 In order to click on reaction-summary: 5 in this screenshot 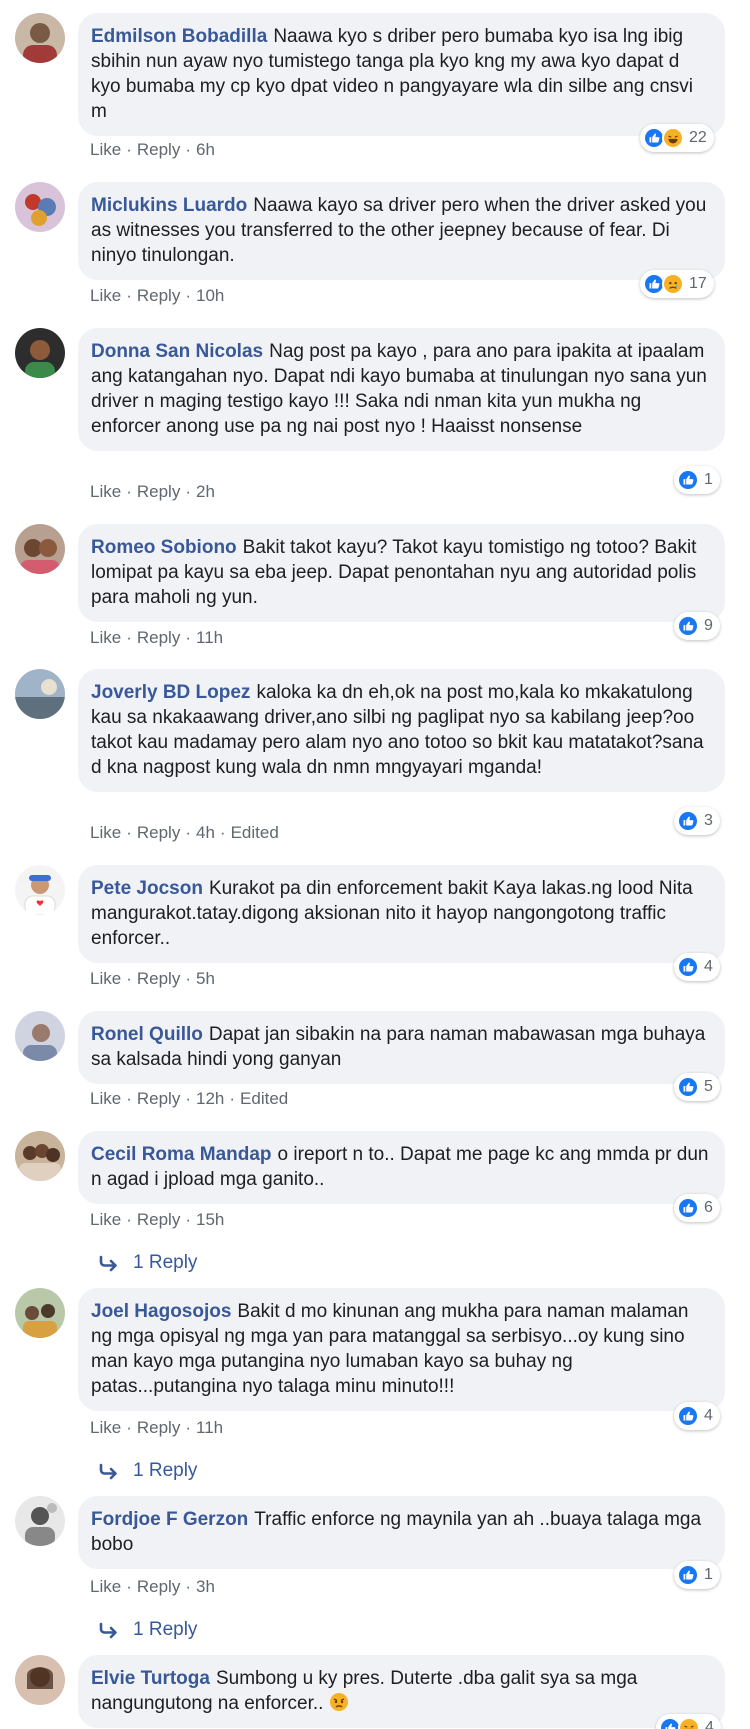, I will do `click(697, 1087)`.